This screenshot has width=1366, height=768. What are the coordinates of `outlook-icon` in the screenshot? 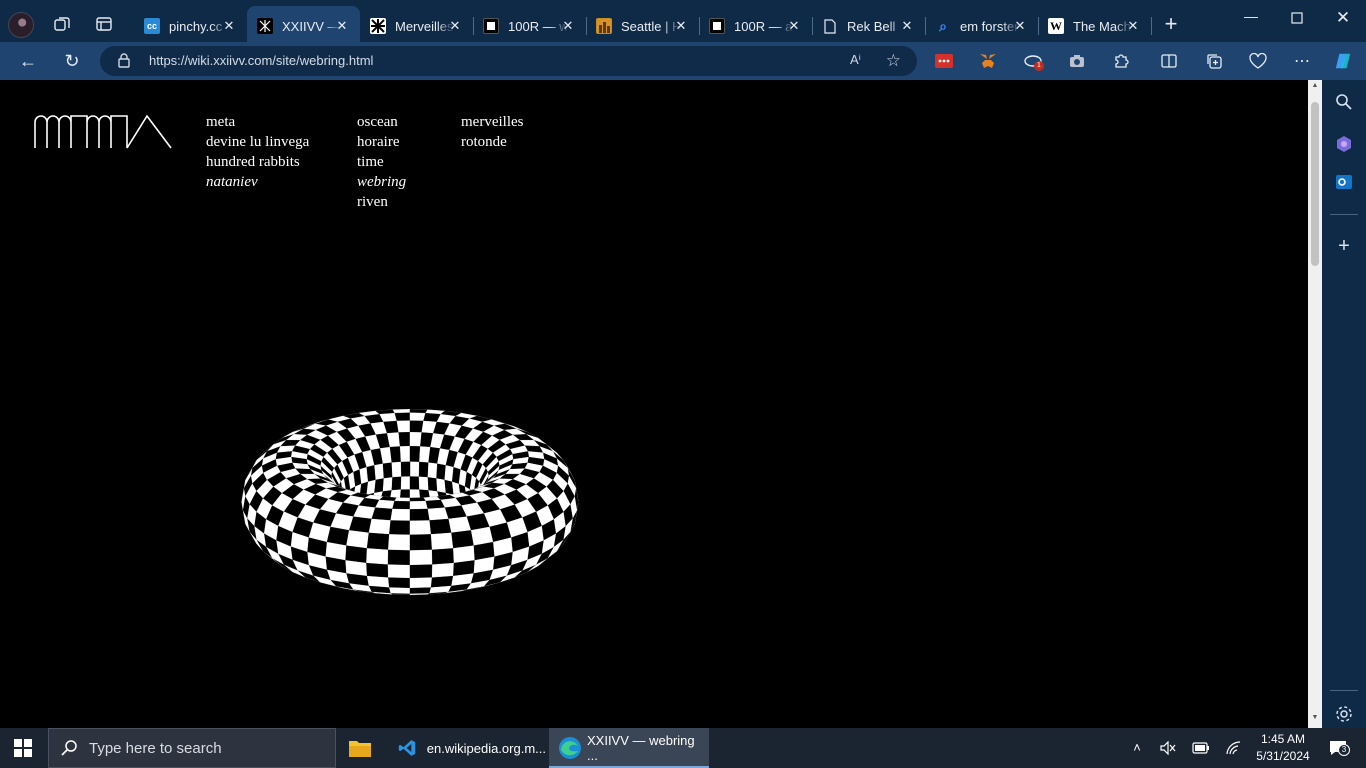 It's located at (1344, 182).